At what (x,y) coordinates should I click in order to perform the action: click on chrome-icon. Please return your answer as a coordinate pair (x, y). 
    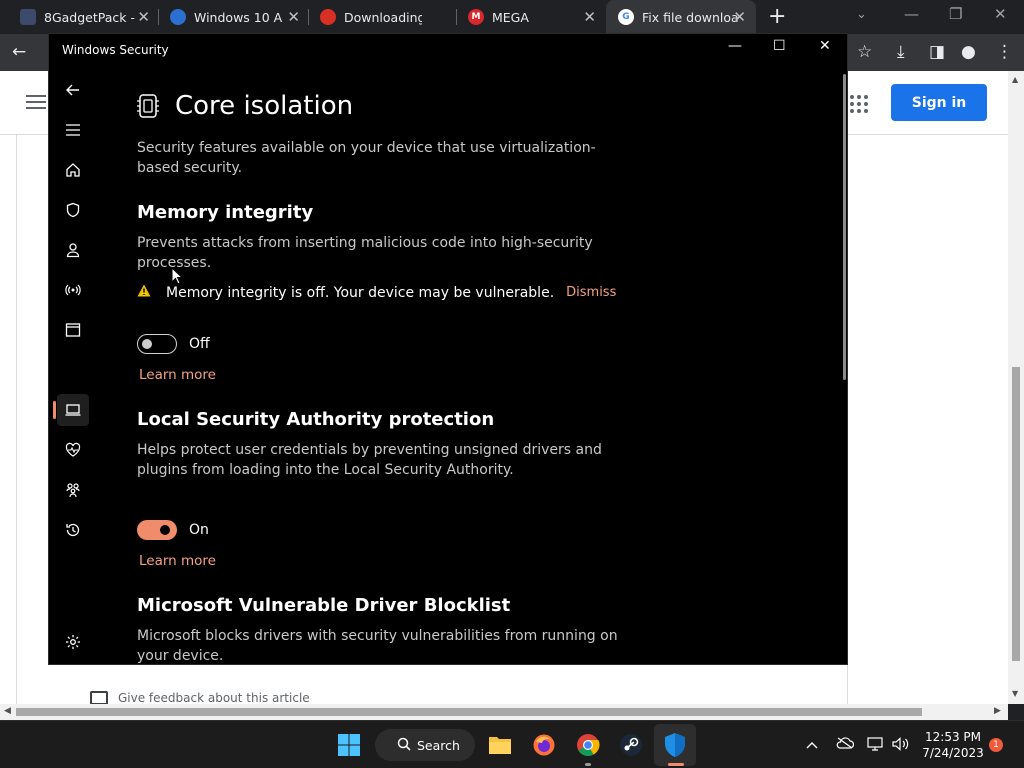
    Looking at the image, I should click on (588, 745).